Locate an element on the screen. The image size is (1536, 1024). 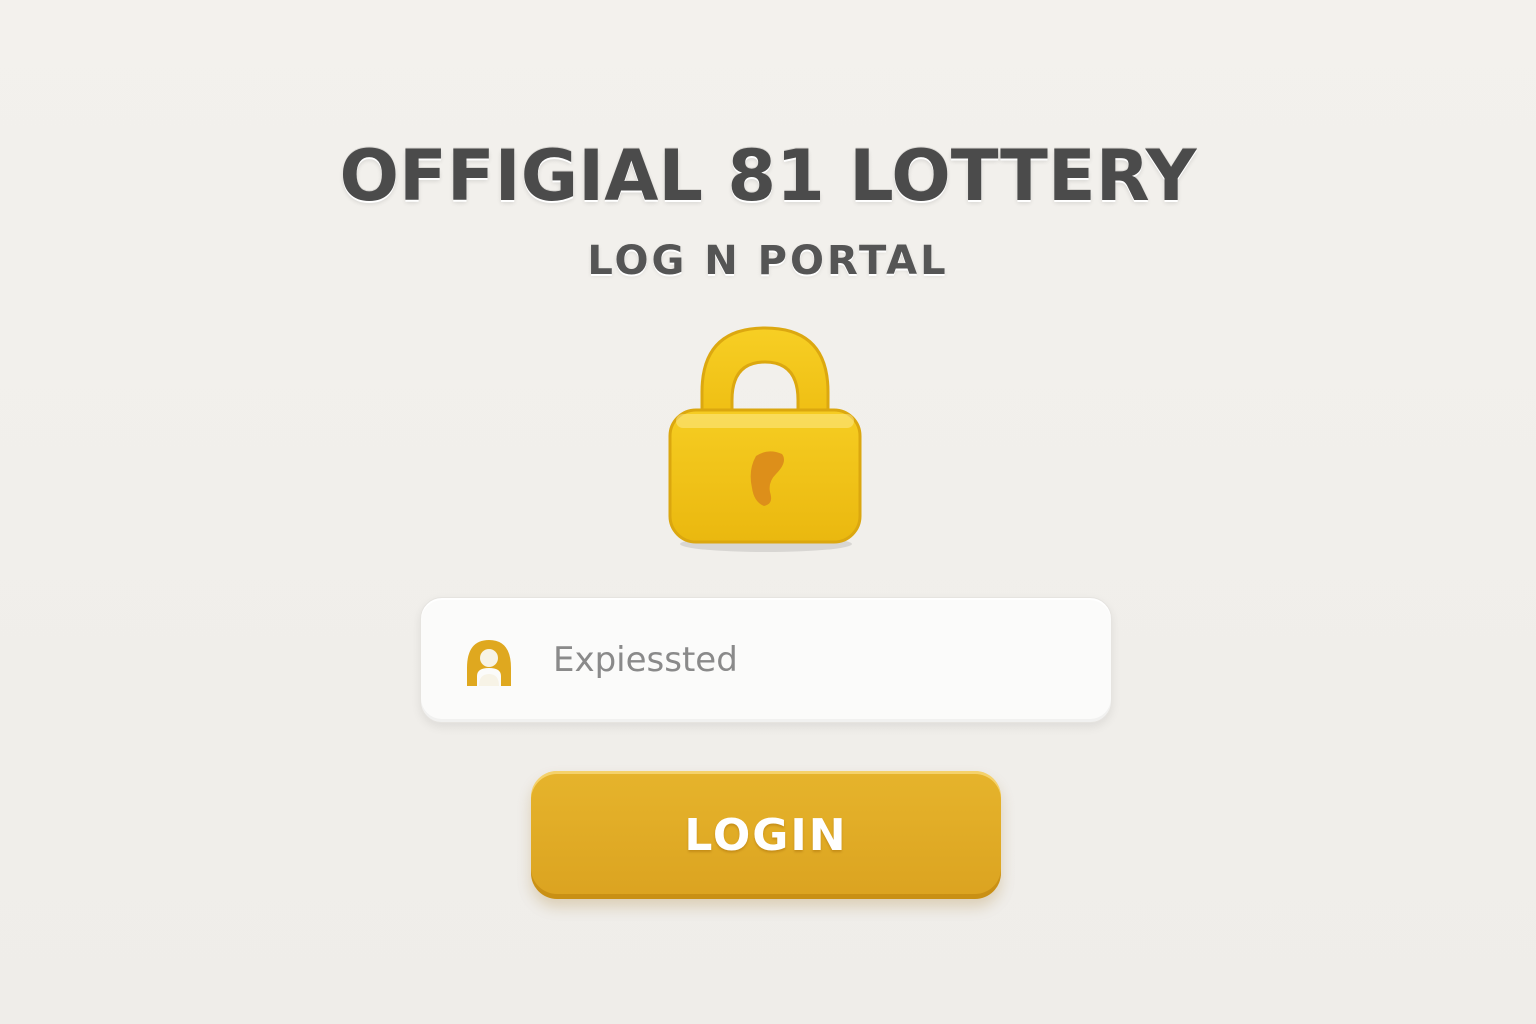
username-field is located at coordinates (766, 660).